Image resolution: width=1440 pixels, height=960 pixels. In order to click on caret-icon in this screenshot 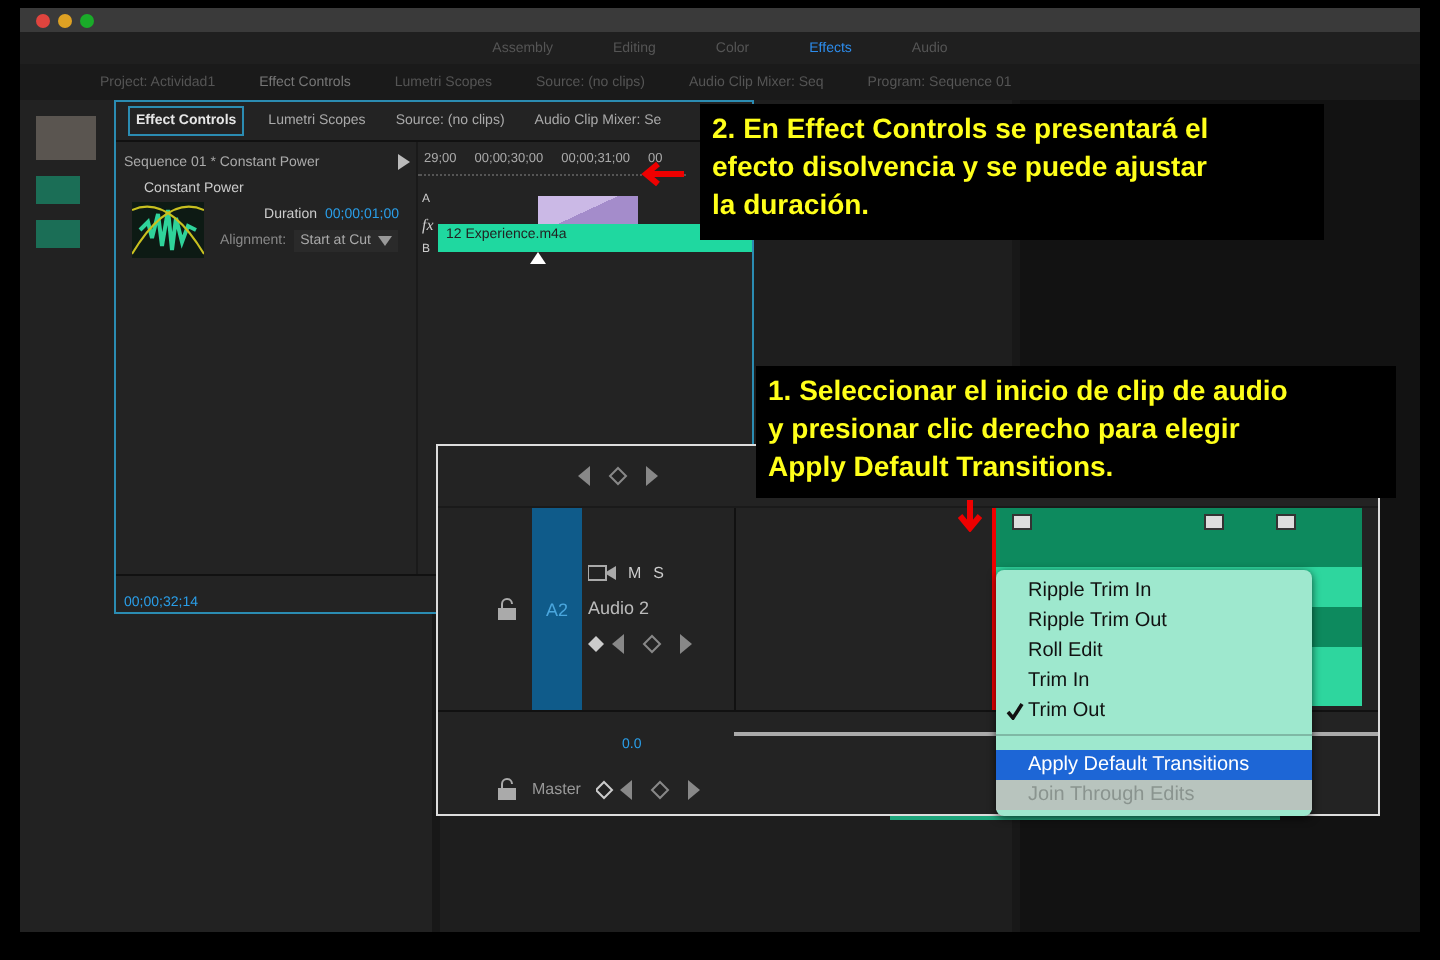, I will do `click(385, 241)`.